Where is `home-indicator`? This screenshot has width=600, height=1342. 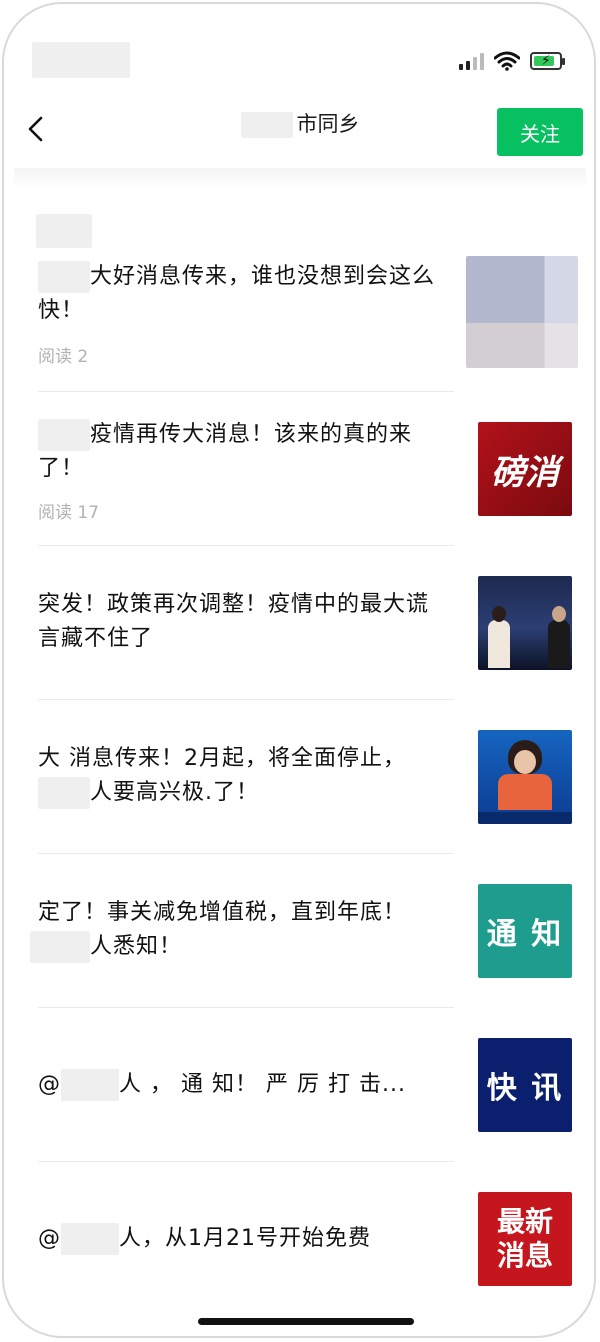
home-indicator is located at coordinates (306, 1321).